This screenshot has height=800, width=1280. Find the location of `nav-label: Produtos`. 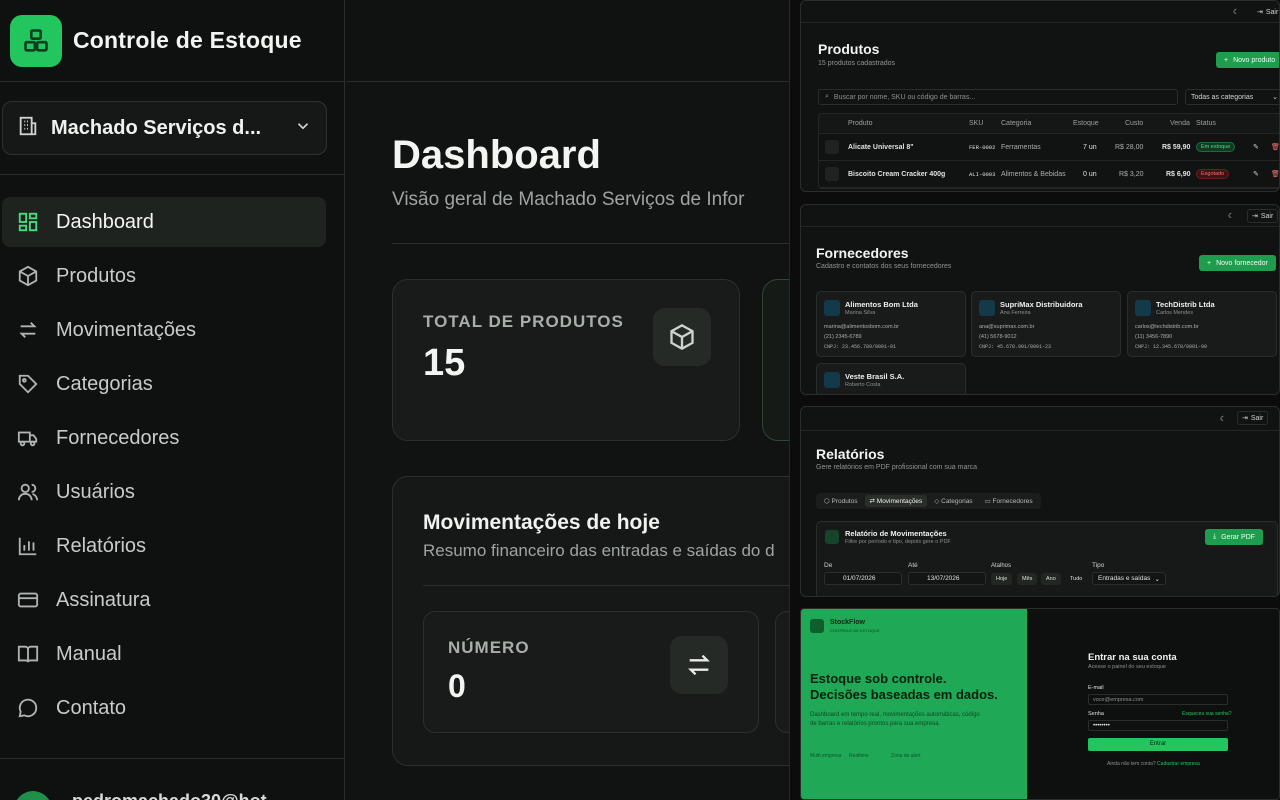

nav-label: Produtos is located at coordinates (96, 275).